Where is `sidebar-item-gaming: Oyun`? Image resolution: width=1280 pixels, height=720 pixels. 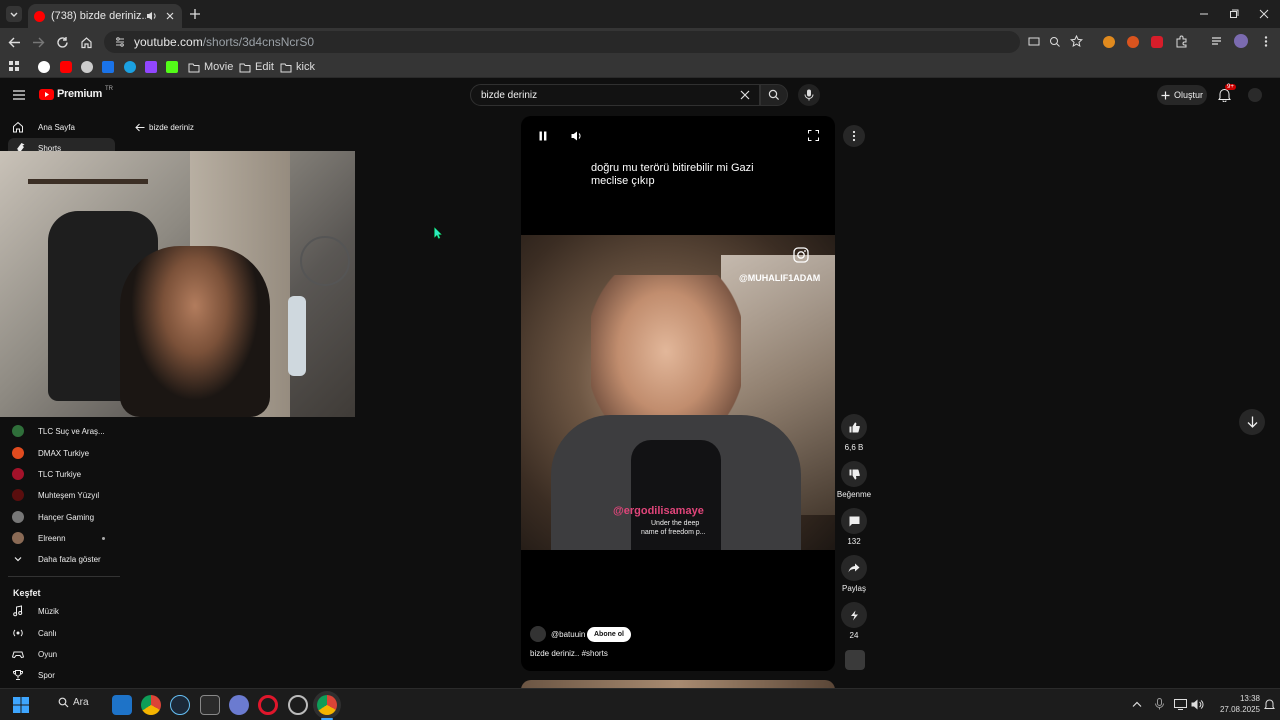
sidebar-item-gaming: Oyun is located at coordinates (60, 654).